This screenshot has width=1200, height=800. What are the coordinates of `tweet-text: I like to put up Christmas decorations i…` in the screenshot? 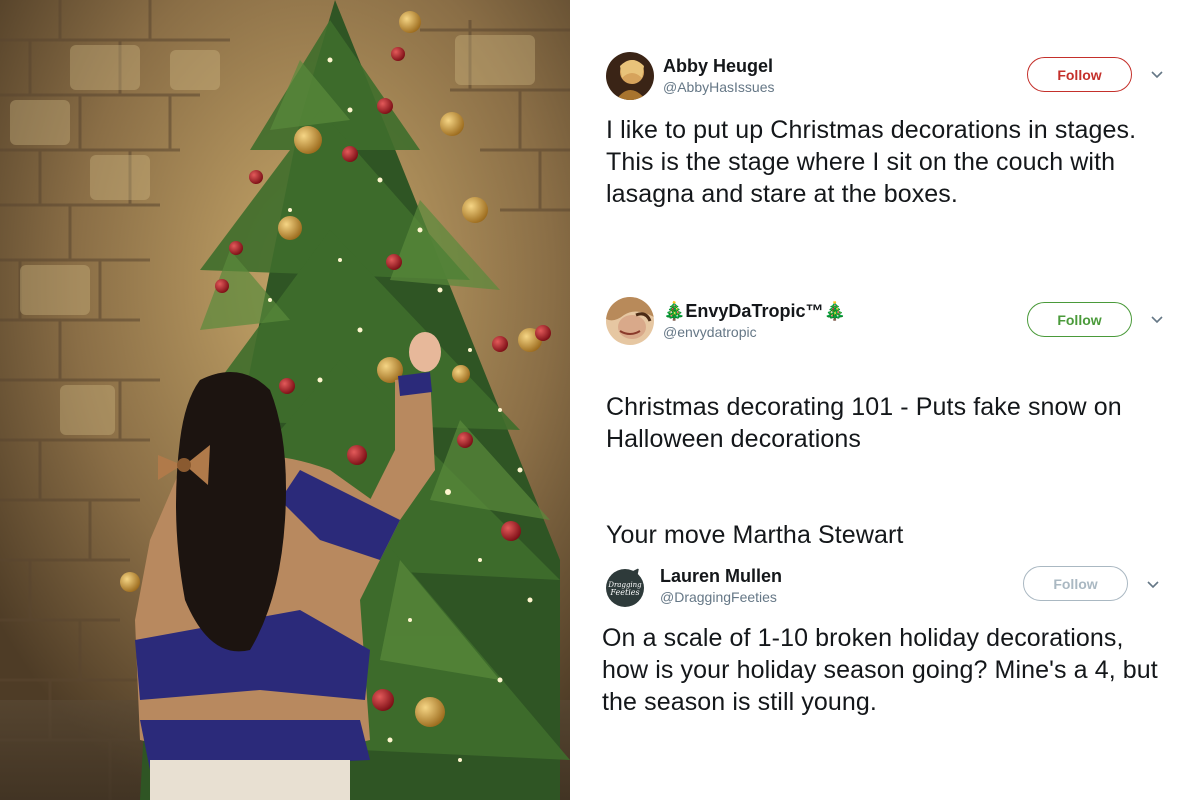 It's located at (871, 162).